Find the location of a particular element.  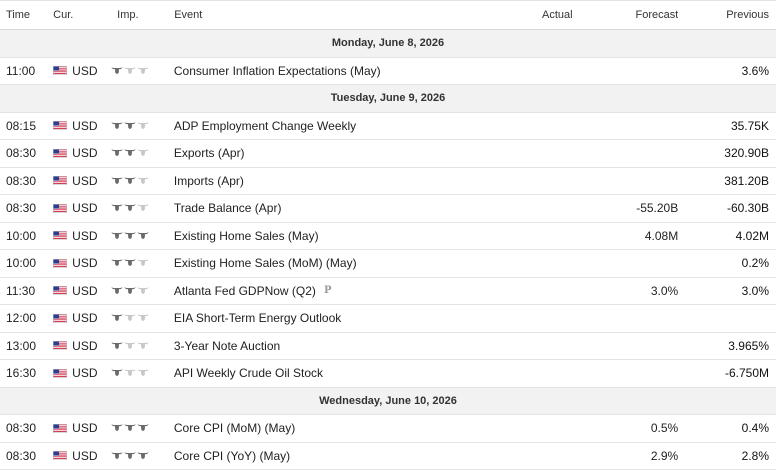

column-header-actual: Actual is located at coordinates (514, 15).